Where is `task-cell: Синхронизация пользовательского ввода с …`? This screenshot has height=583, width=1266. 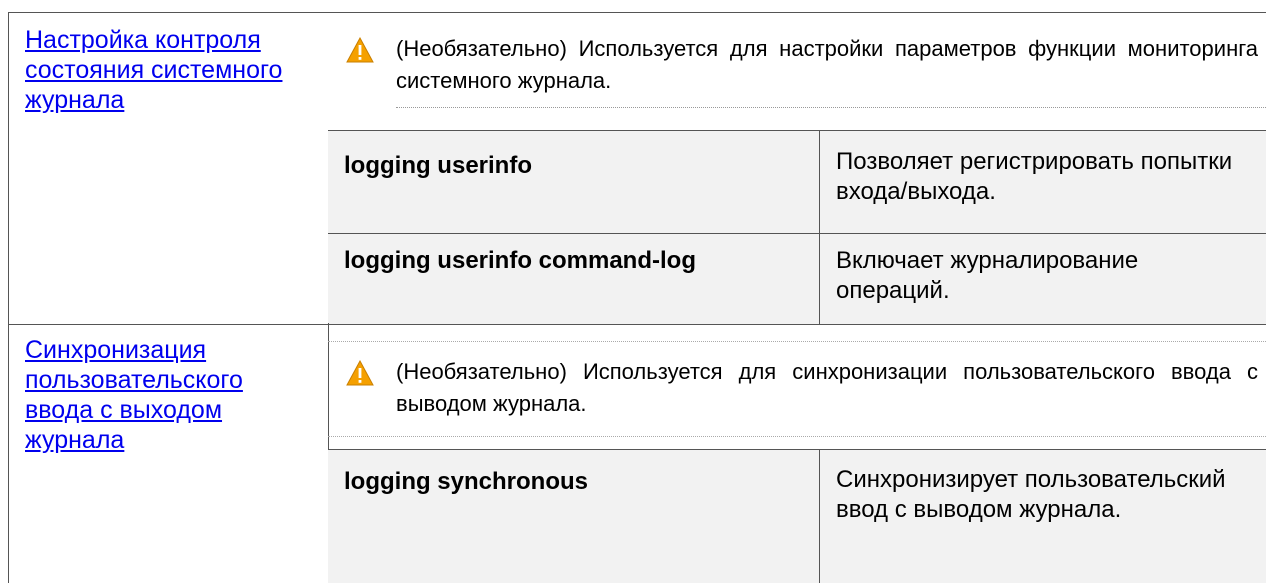
task-cell: Синхронизация пользовательского ввода с … is located at coordinates (168, 453).